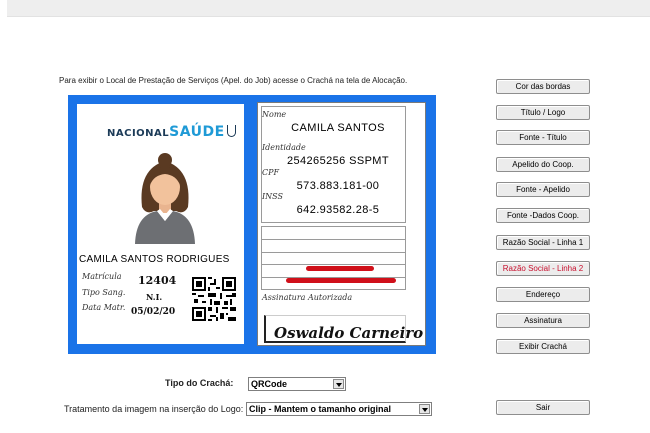  Describe the element at coordinates (104, 292) in the screenshot. I see `tipo-sang-label: Tipo Sang.` at that location.